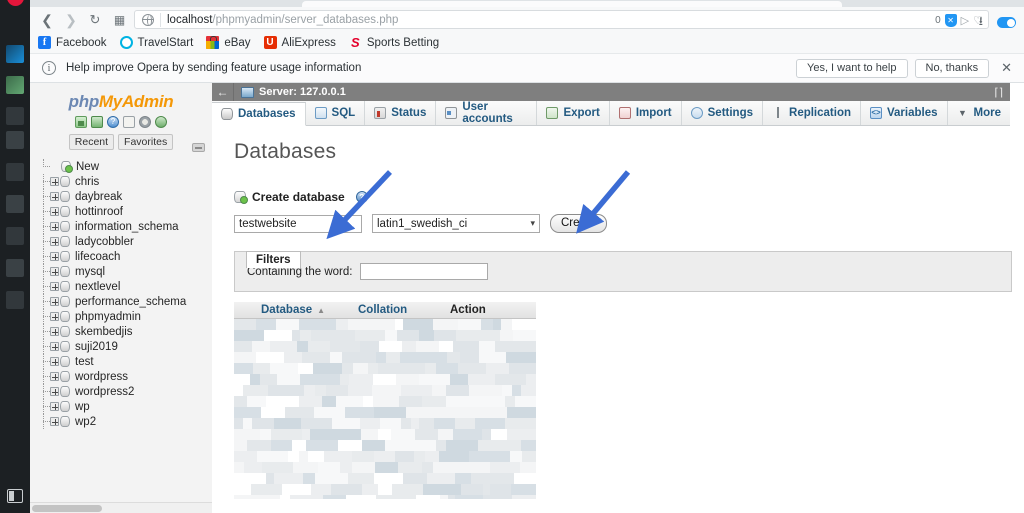 The image size is (1024, 513). What do you see at coordinates (121, 256) in the screenshot?
I see `database-tree-item: lifecoach` at bounding box center [121, 256].